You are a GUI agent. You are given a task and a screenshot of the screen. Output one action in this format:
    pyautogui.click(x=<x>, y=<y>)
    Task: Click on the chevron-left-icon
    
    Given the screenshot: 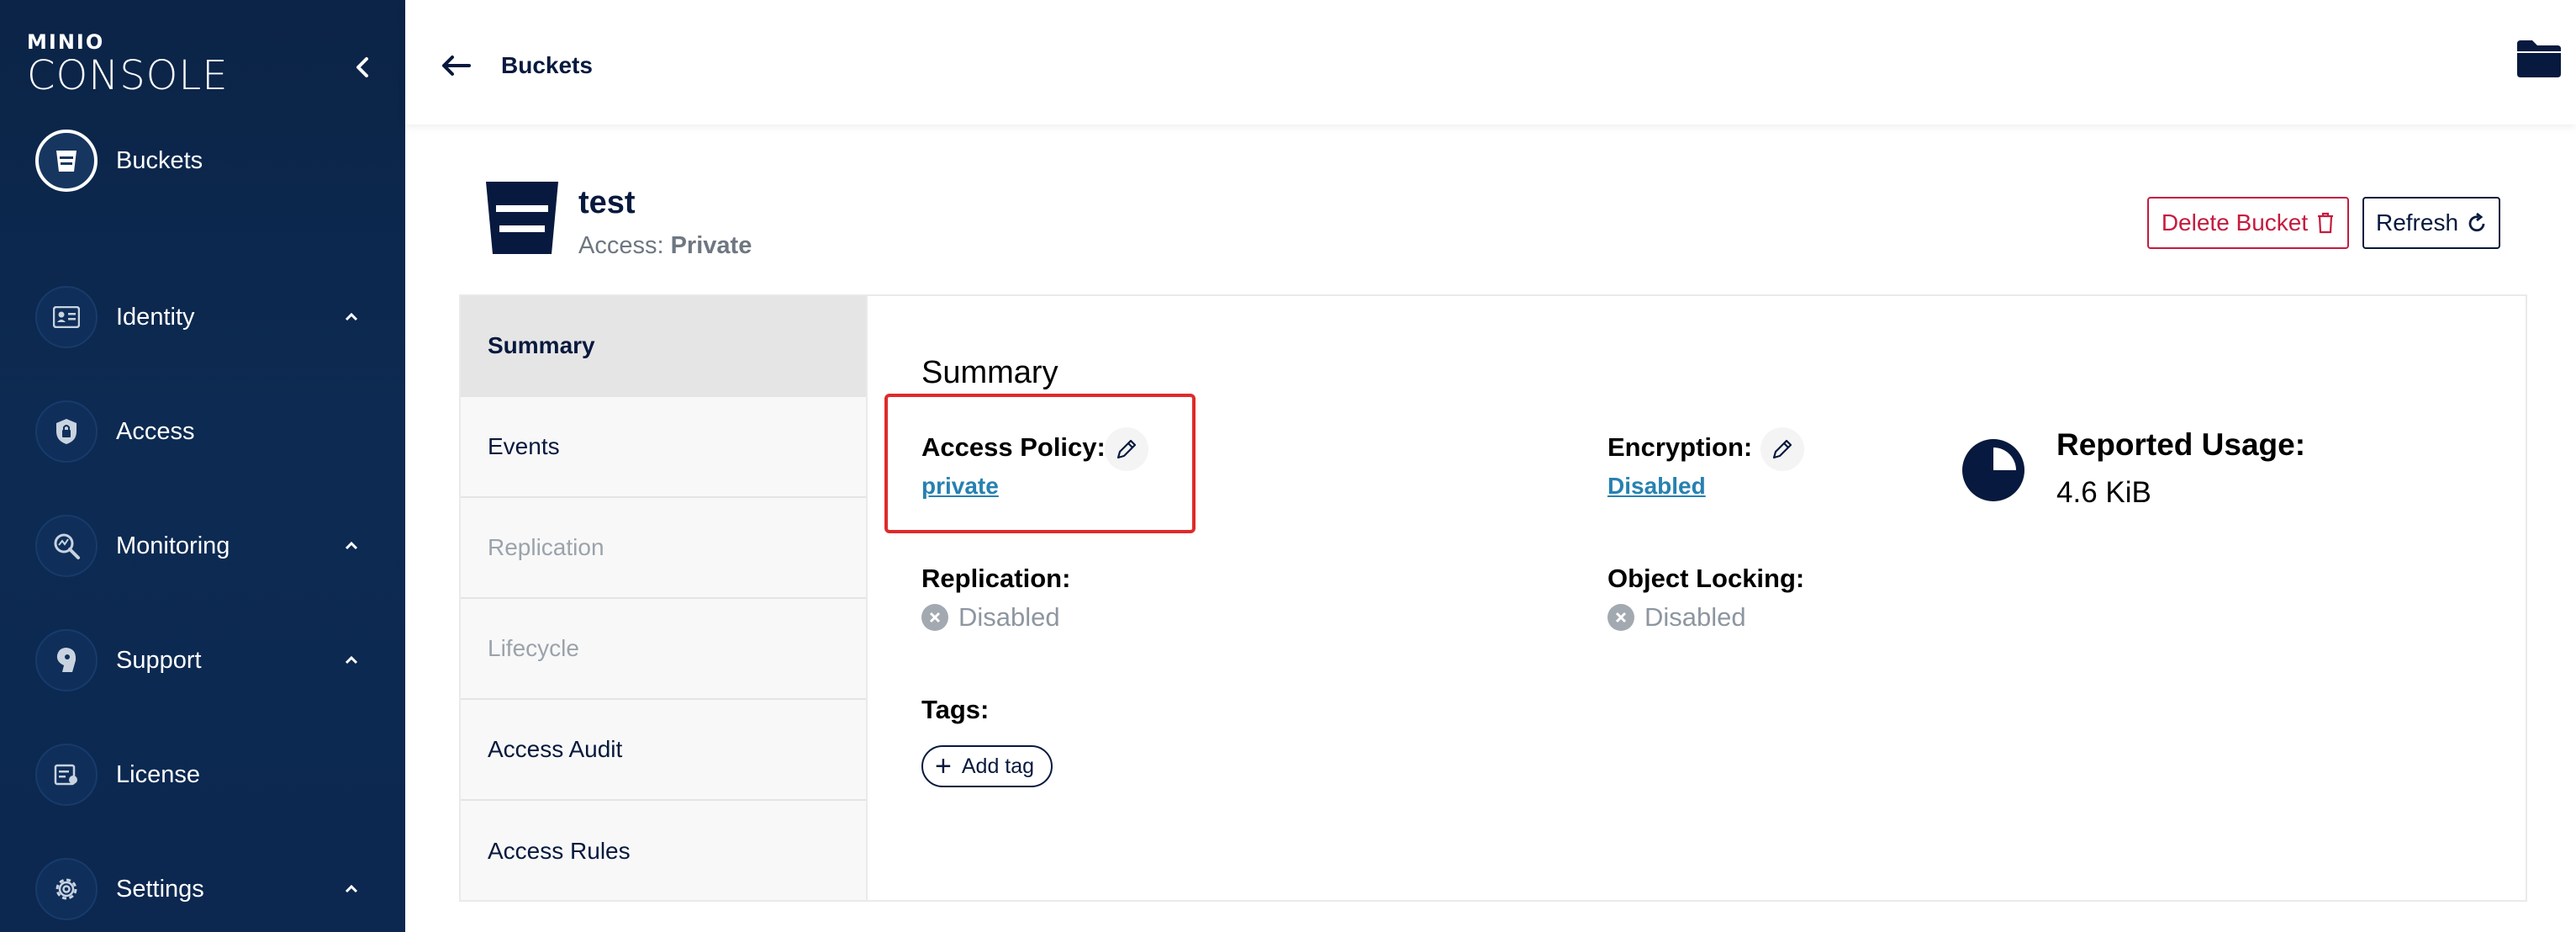 What is the action you would take?
    pyautogui.click(x=362, y=67)
    